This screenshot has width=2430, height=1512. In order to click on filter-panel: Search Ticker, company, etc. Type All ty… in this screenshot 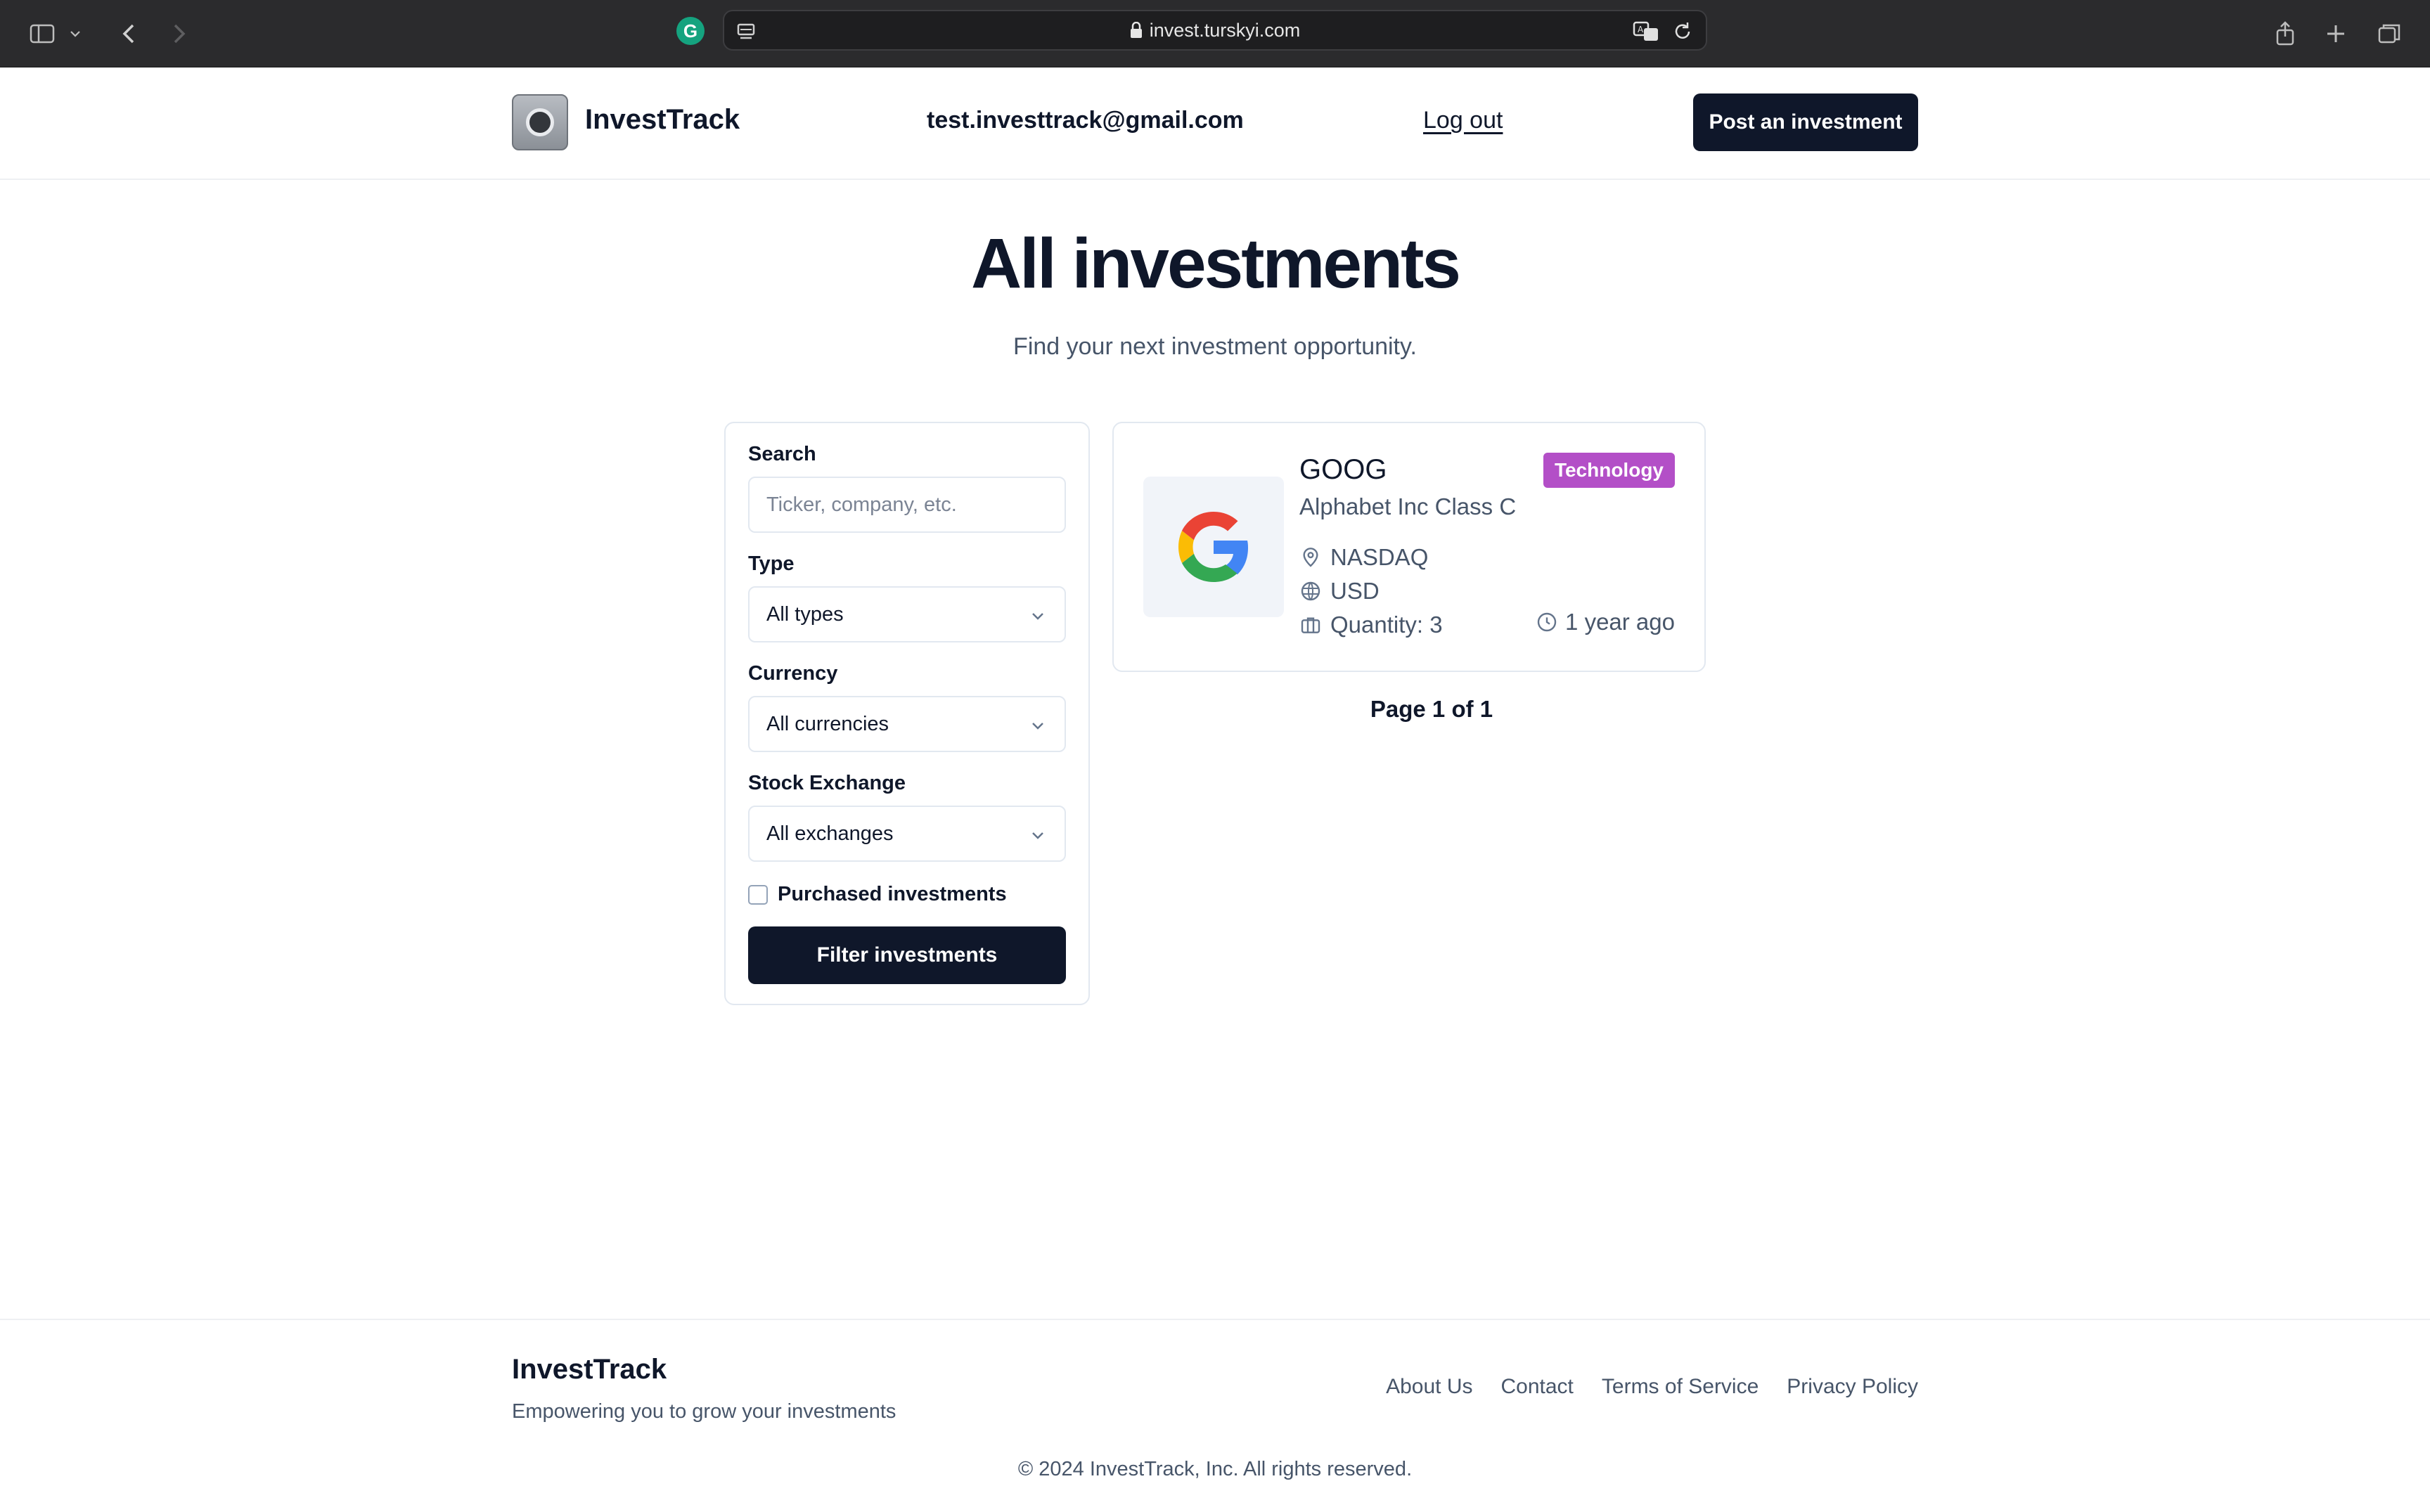, I will do `click(907, 713)`.